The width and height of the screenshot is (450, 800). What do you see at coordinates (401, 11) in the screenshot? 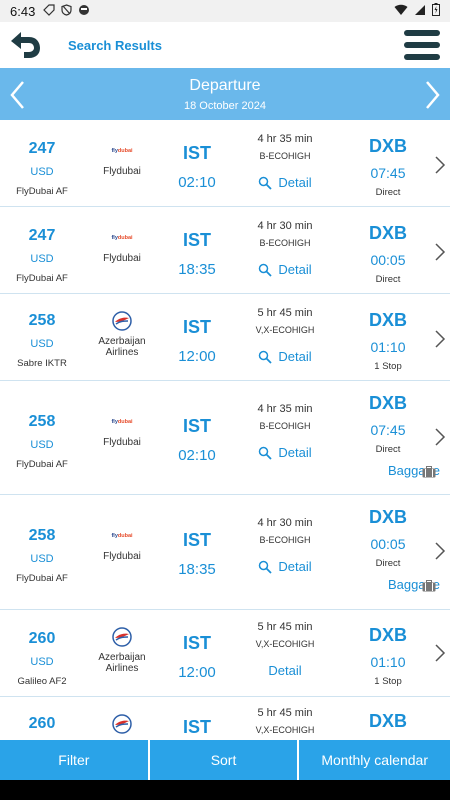
I see `wifi-icon` at bounding box center [401, 11].